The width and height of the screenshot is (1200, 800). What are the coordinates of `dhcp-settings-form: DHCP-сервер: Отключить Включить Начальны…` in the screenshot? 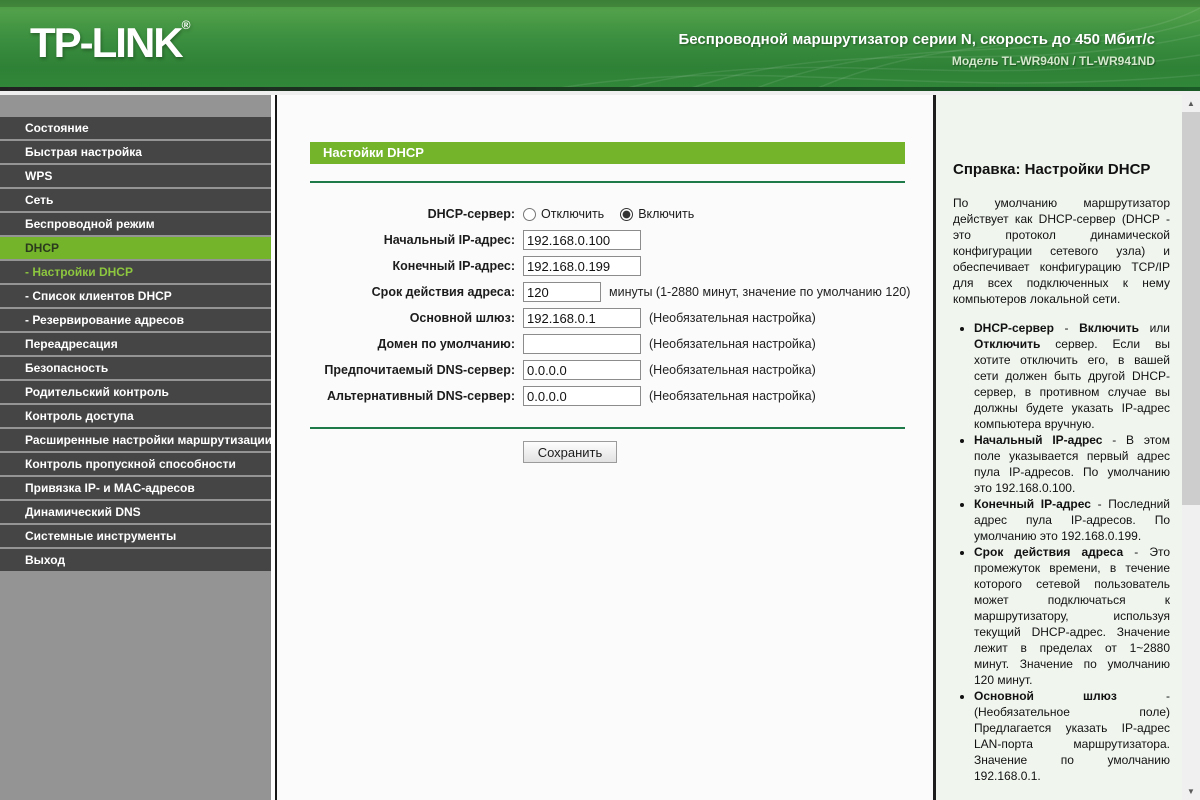 It's located at (610, 305).